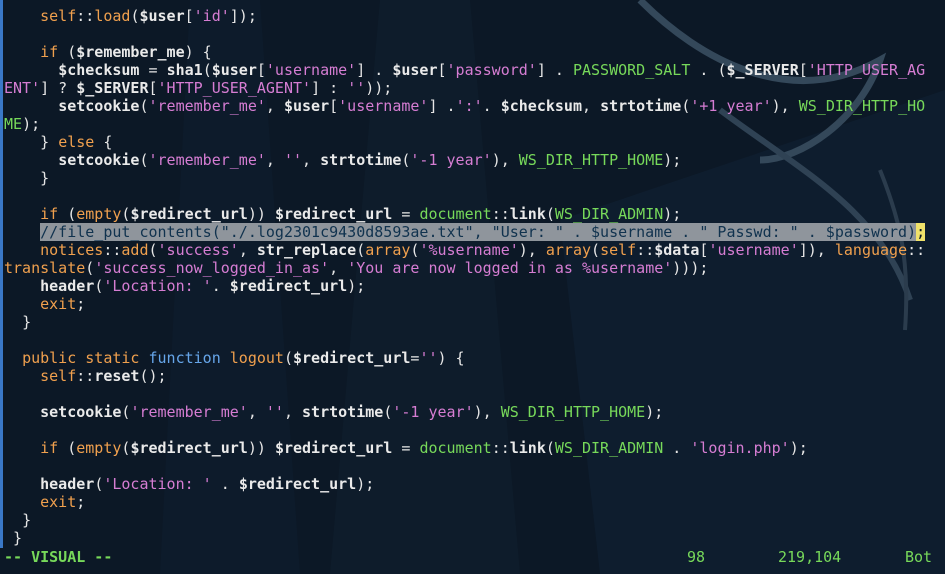  Describe the element at coordinates (474, 124) in the screenshot. I see `code-line: ME);` at that location.